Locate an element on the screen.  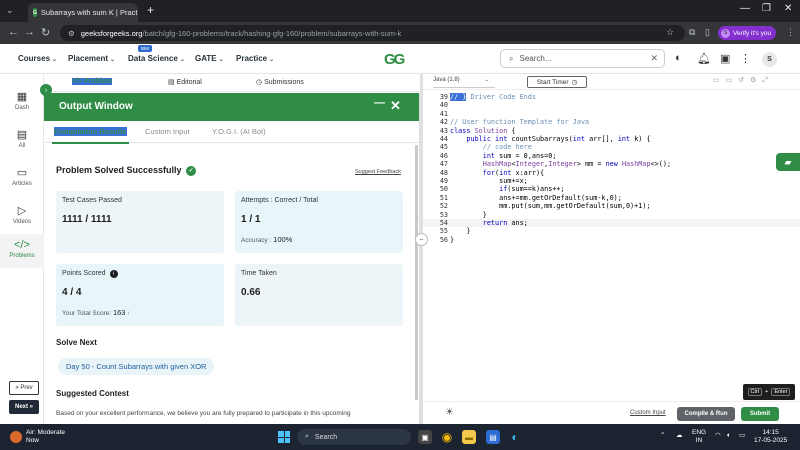
prev-button: « Prev is located at coordinates (24, 388).